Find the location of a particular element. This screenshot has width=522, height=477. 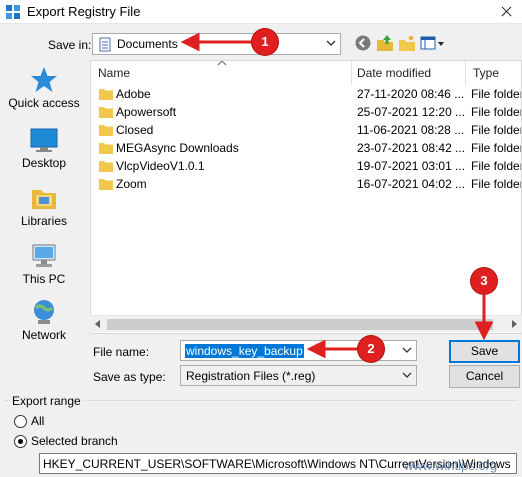

place-quick-access: Quick access is located at coordinates (44, 92).